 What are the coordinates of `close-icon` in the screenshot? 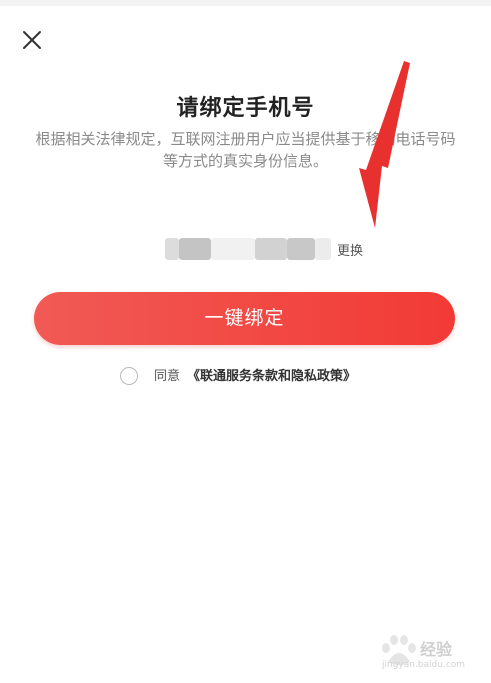 It's located at (32, 40).